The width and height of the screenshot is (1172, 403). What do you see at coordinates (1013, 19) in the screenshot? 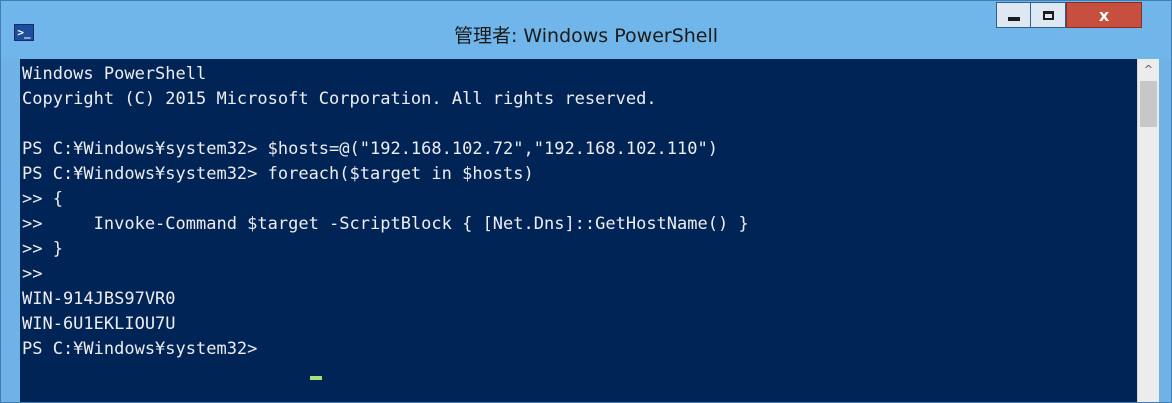
I see `minimize-icon` at bounding box center [1013, 19].